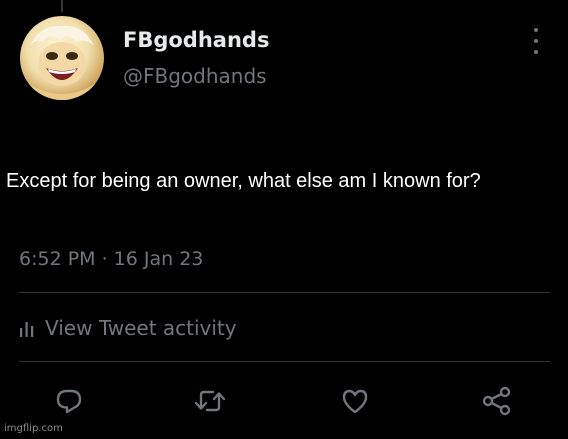  I want to click on heart-icon, so click(355, 401).